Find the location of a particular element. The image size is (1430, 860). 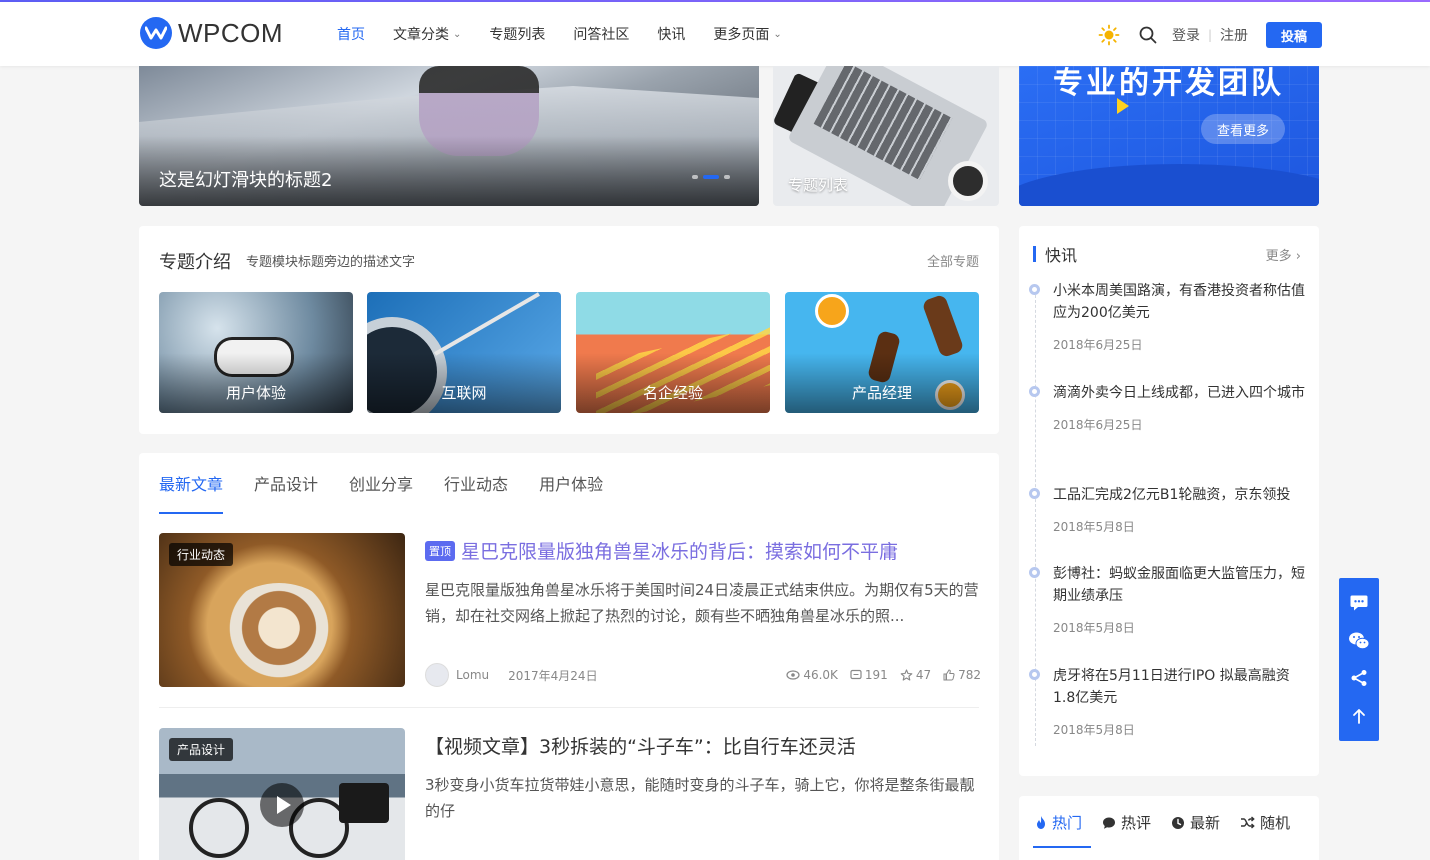

article-thumbnail: 行业动态 is located at coordinates (282, 610).